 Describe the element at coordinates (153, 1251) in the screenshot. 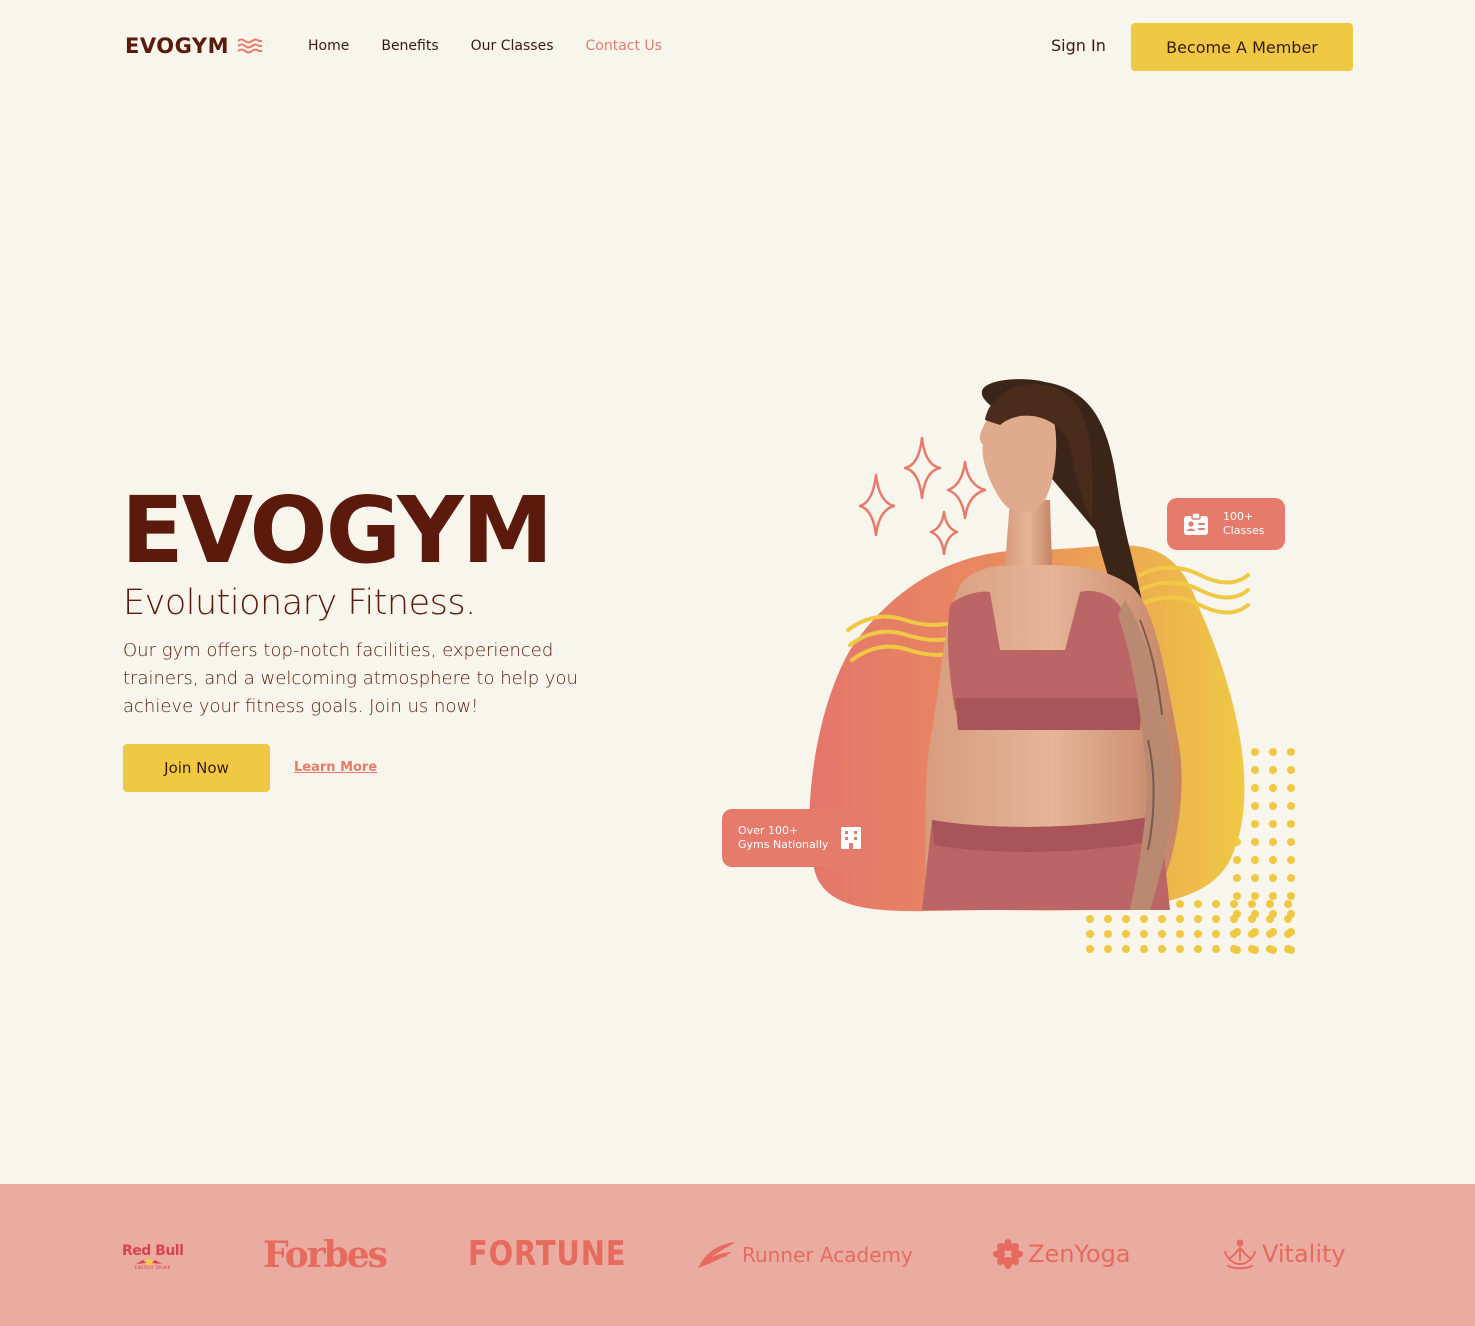

I see `redbull-logo-text: Red Bull` at that location.